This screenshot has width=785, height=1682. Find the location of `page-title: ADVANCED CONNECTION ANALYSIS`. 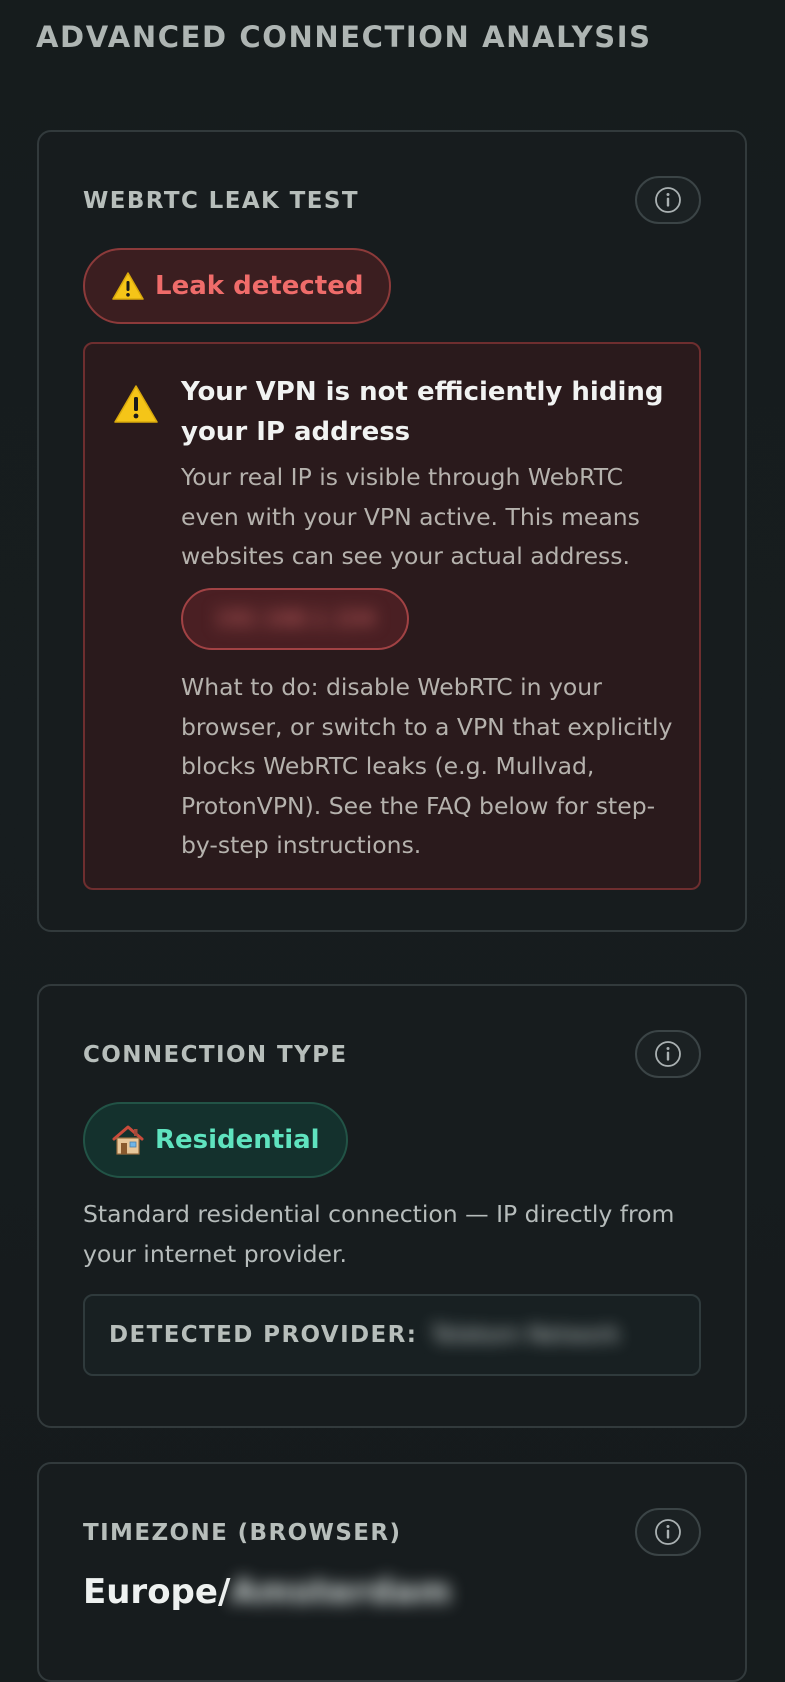

page-title: ADVANCED CONNECTION ANALYSIS is located at coordinates (344, 37).